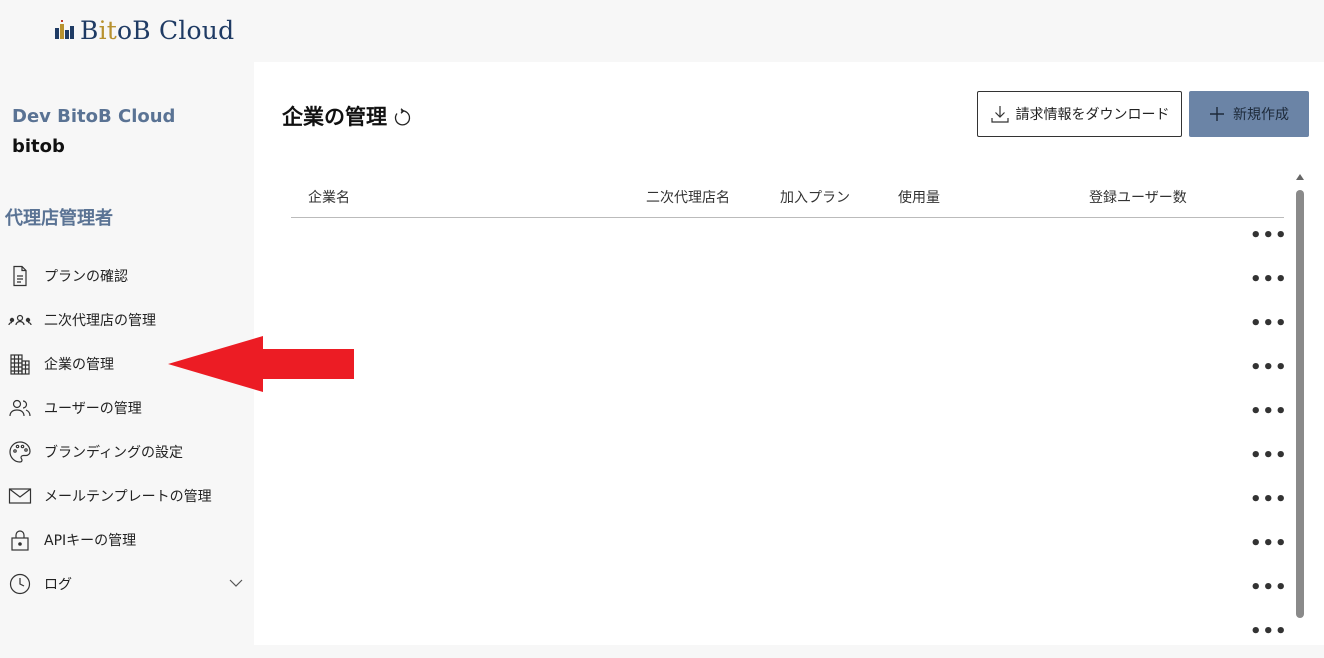 The width and height of the screenshot is (1324, 658). Describe the element at coordinates (94, 116) in the screenshot. I see `tenant-name: Dev BitoB Cloud` at that location.